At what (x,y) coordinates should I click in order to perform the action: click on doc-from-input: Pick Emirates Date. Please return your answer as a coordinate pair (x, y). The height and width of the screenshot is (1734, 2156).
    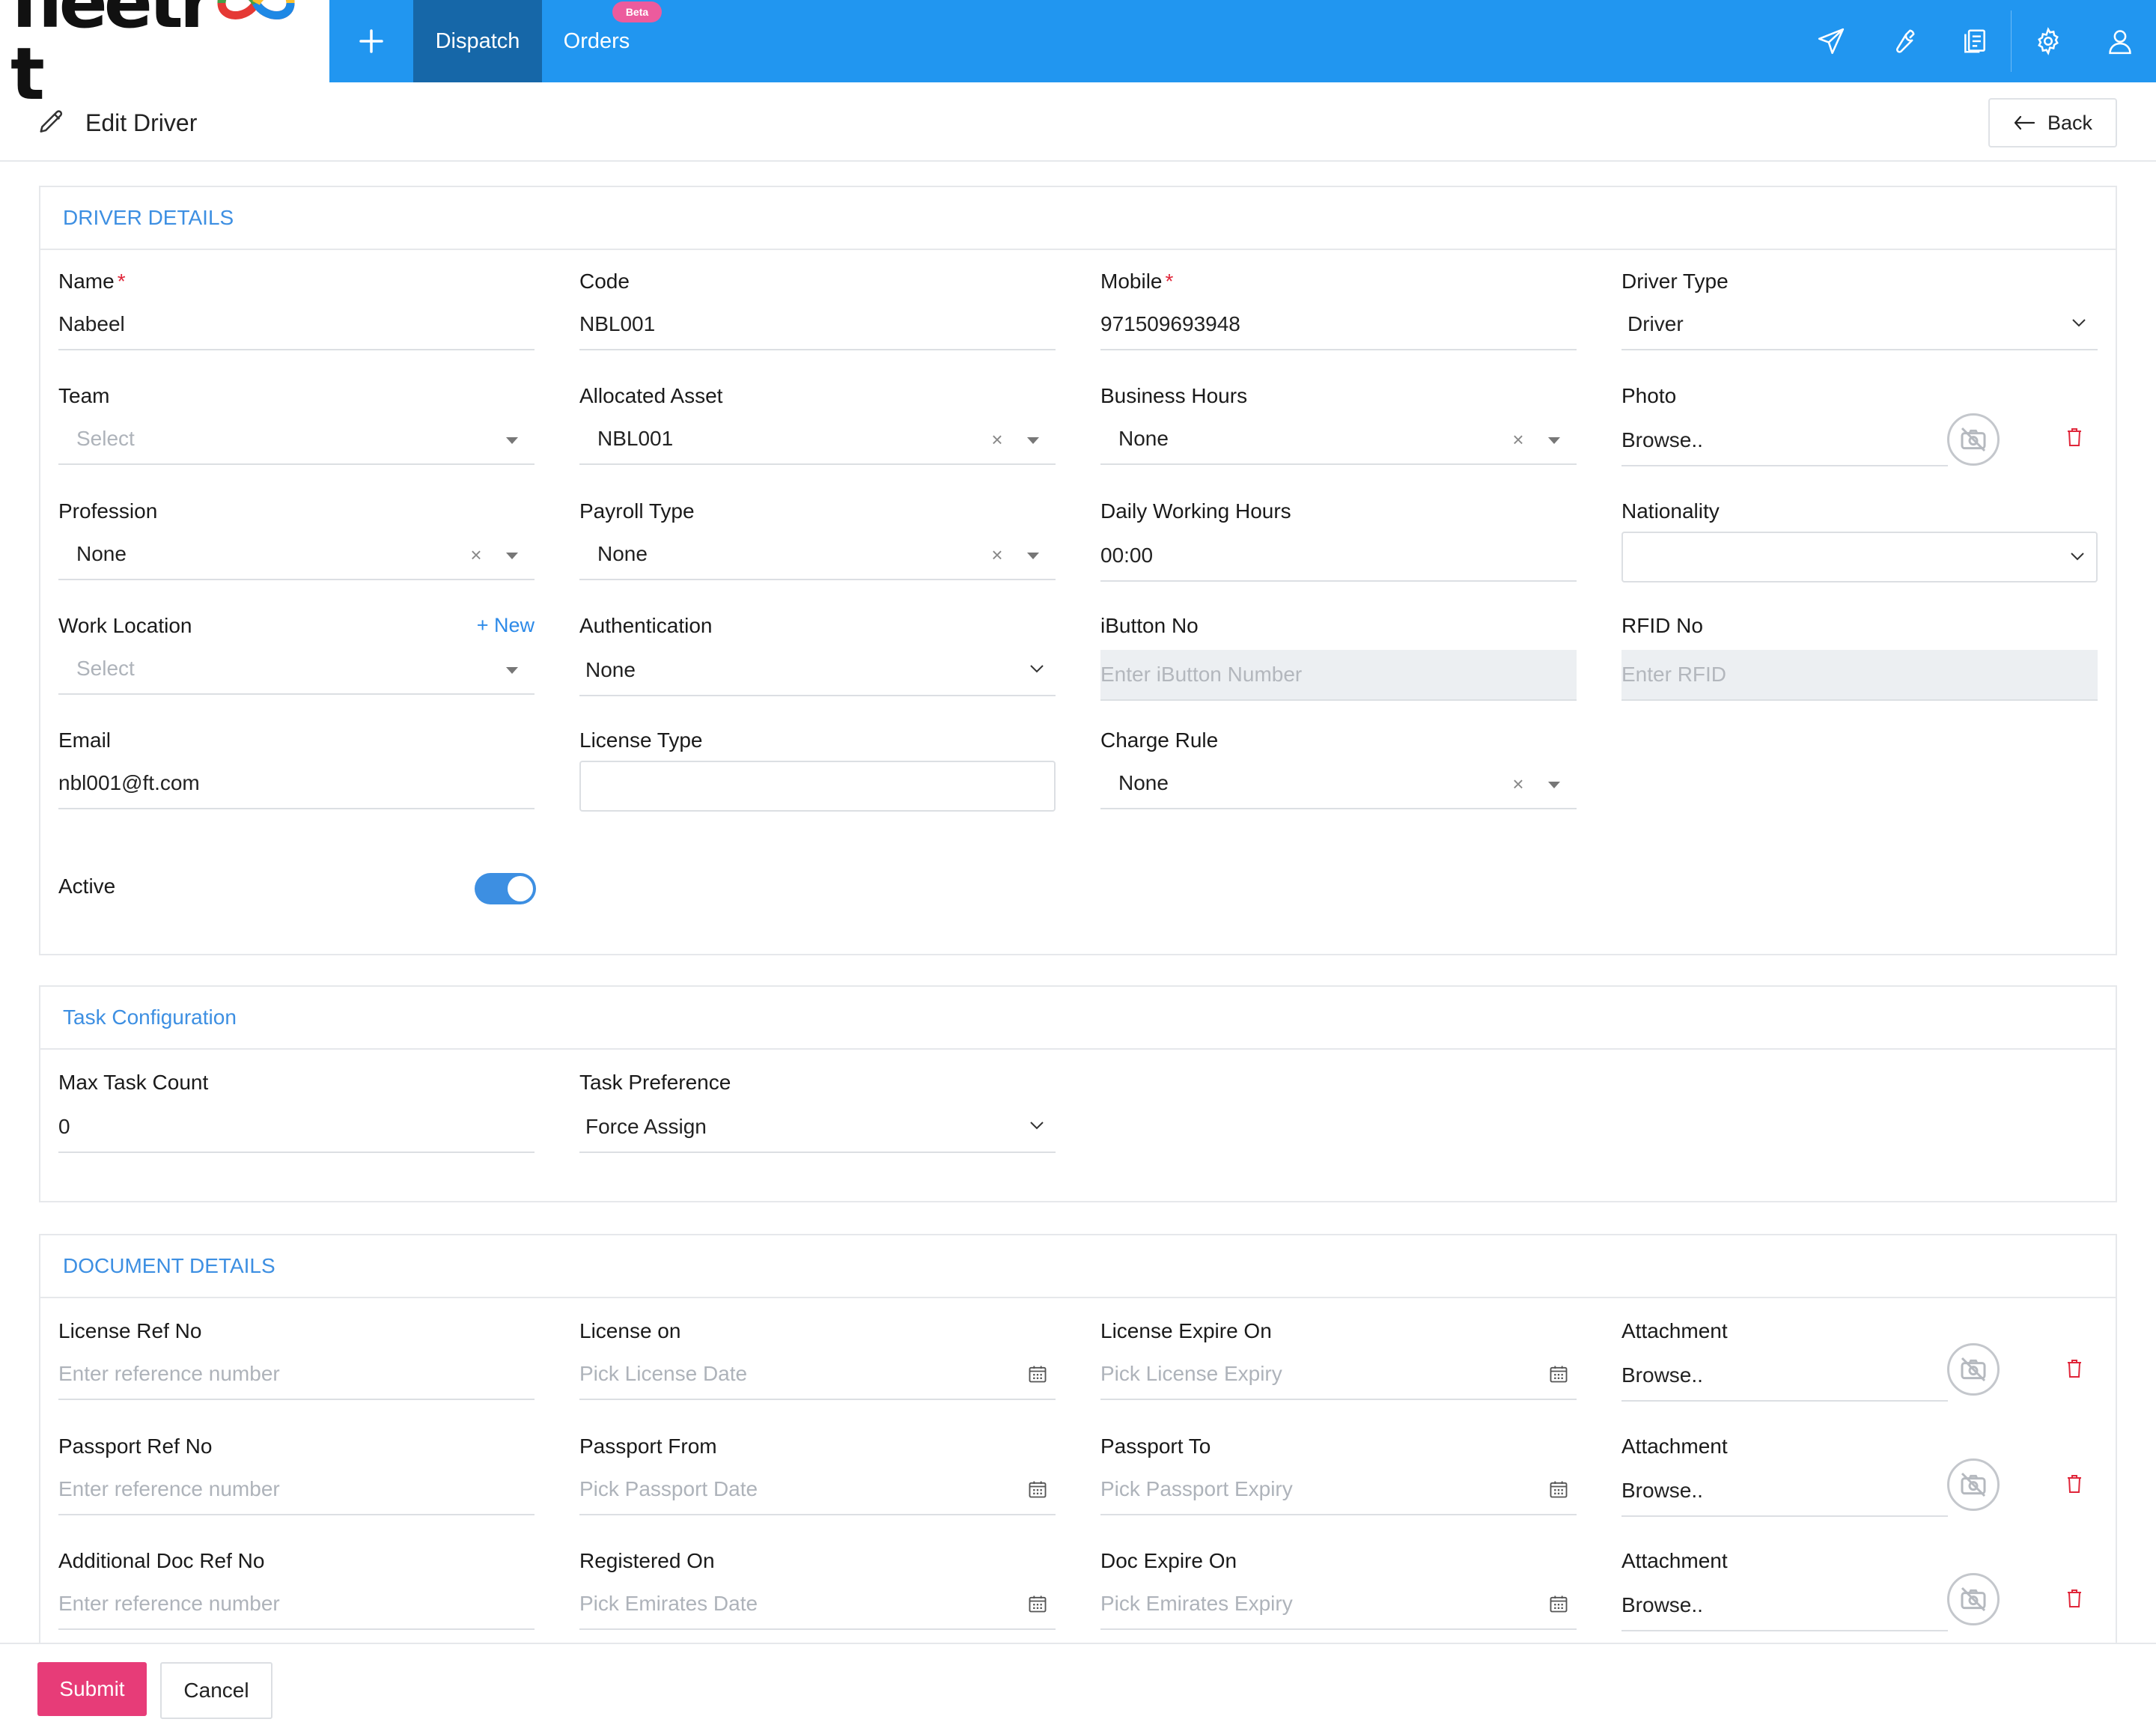
    Looking at the image, I should click on (817, 1604).